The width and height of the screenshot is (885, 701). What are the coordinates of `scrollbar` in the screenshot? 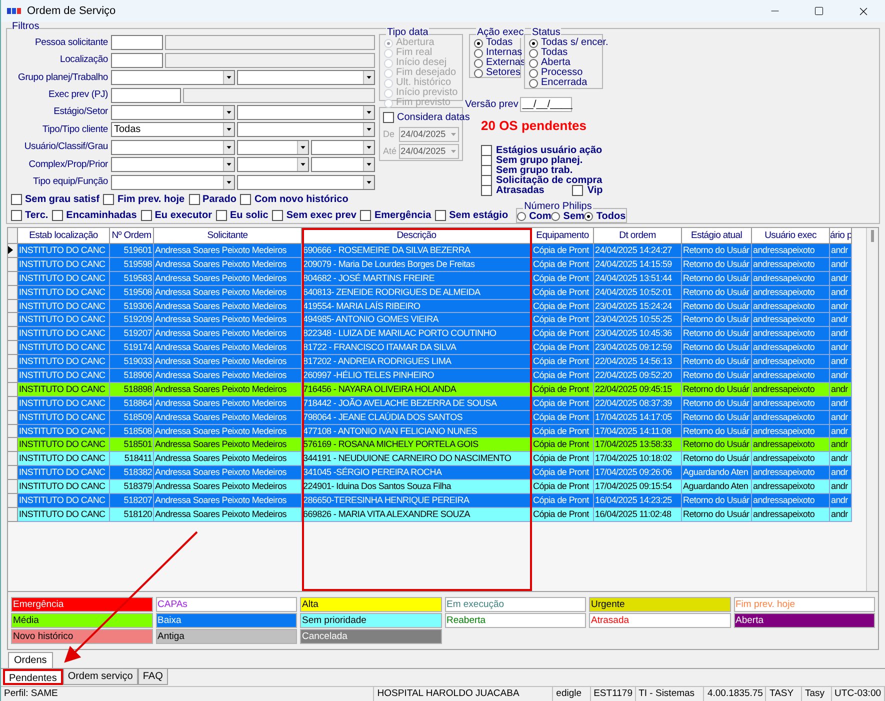 It's located at (872, 409).